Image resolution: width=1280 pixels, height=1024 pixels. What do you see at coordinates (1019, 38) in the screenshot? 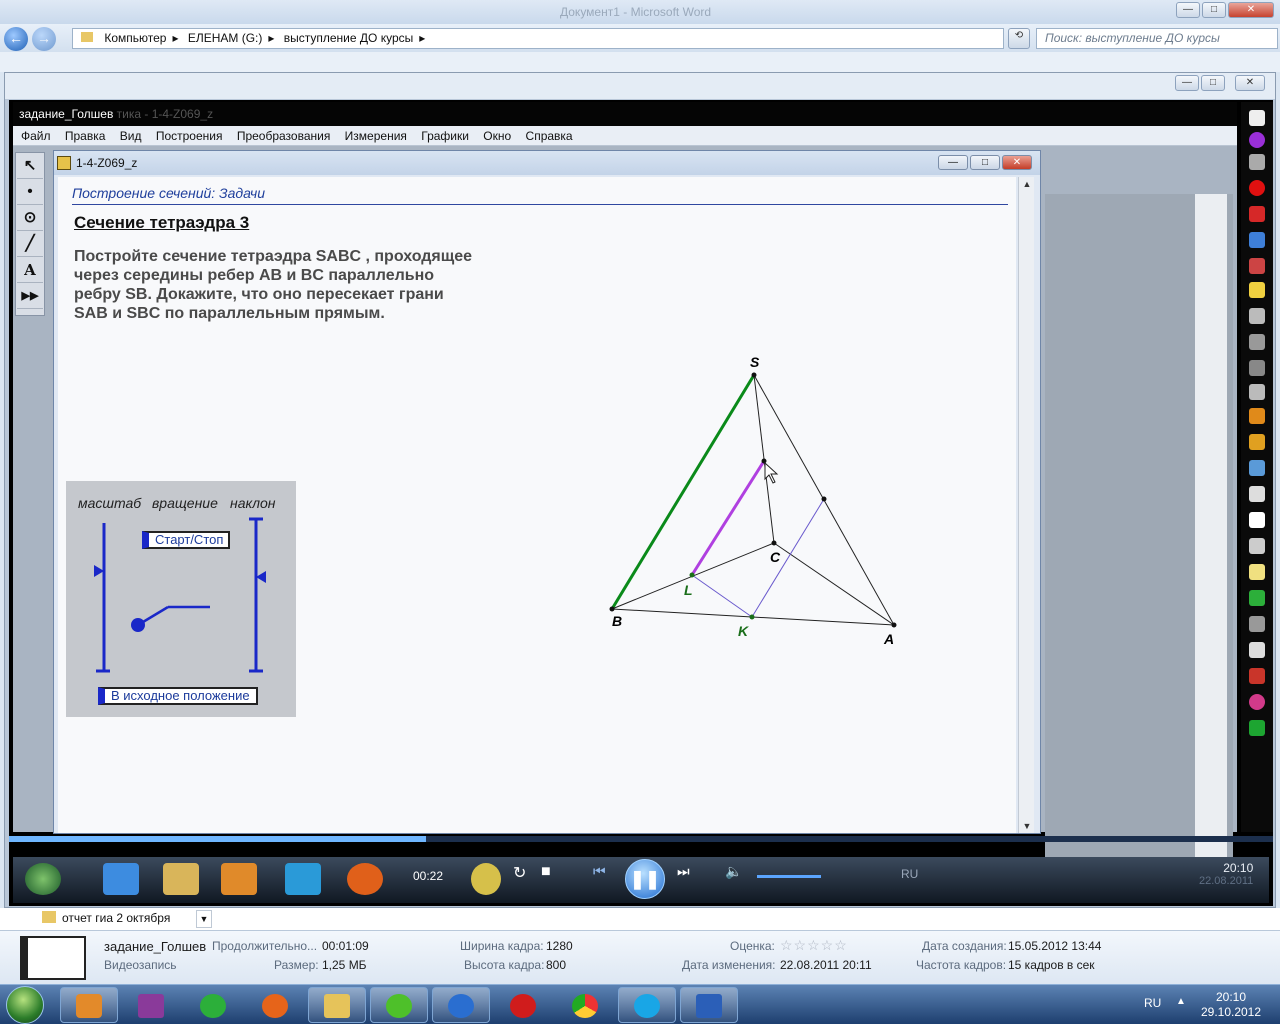
I see `refresh-icon: ⟲` at bounding box center [1019, 38].